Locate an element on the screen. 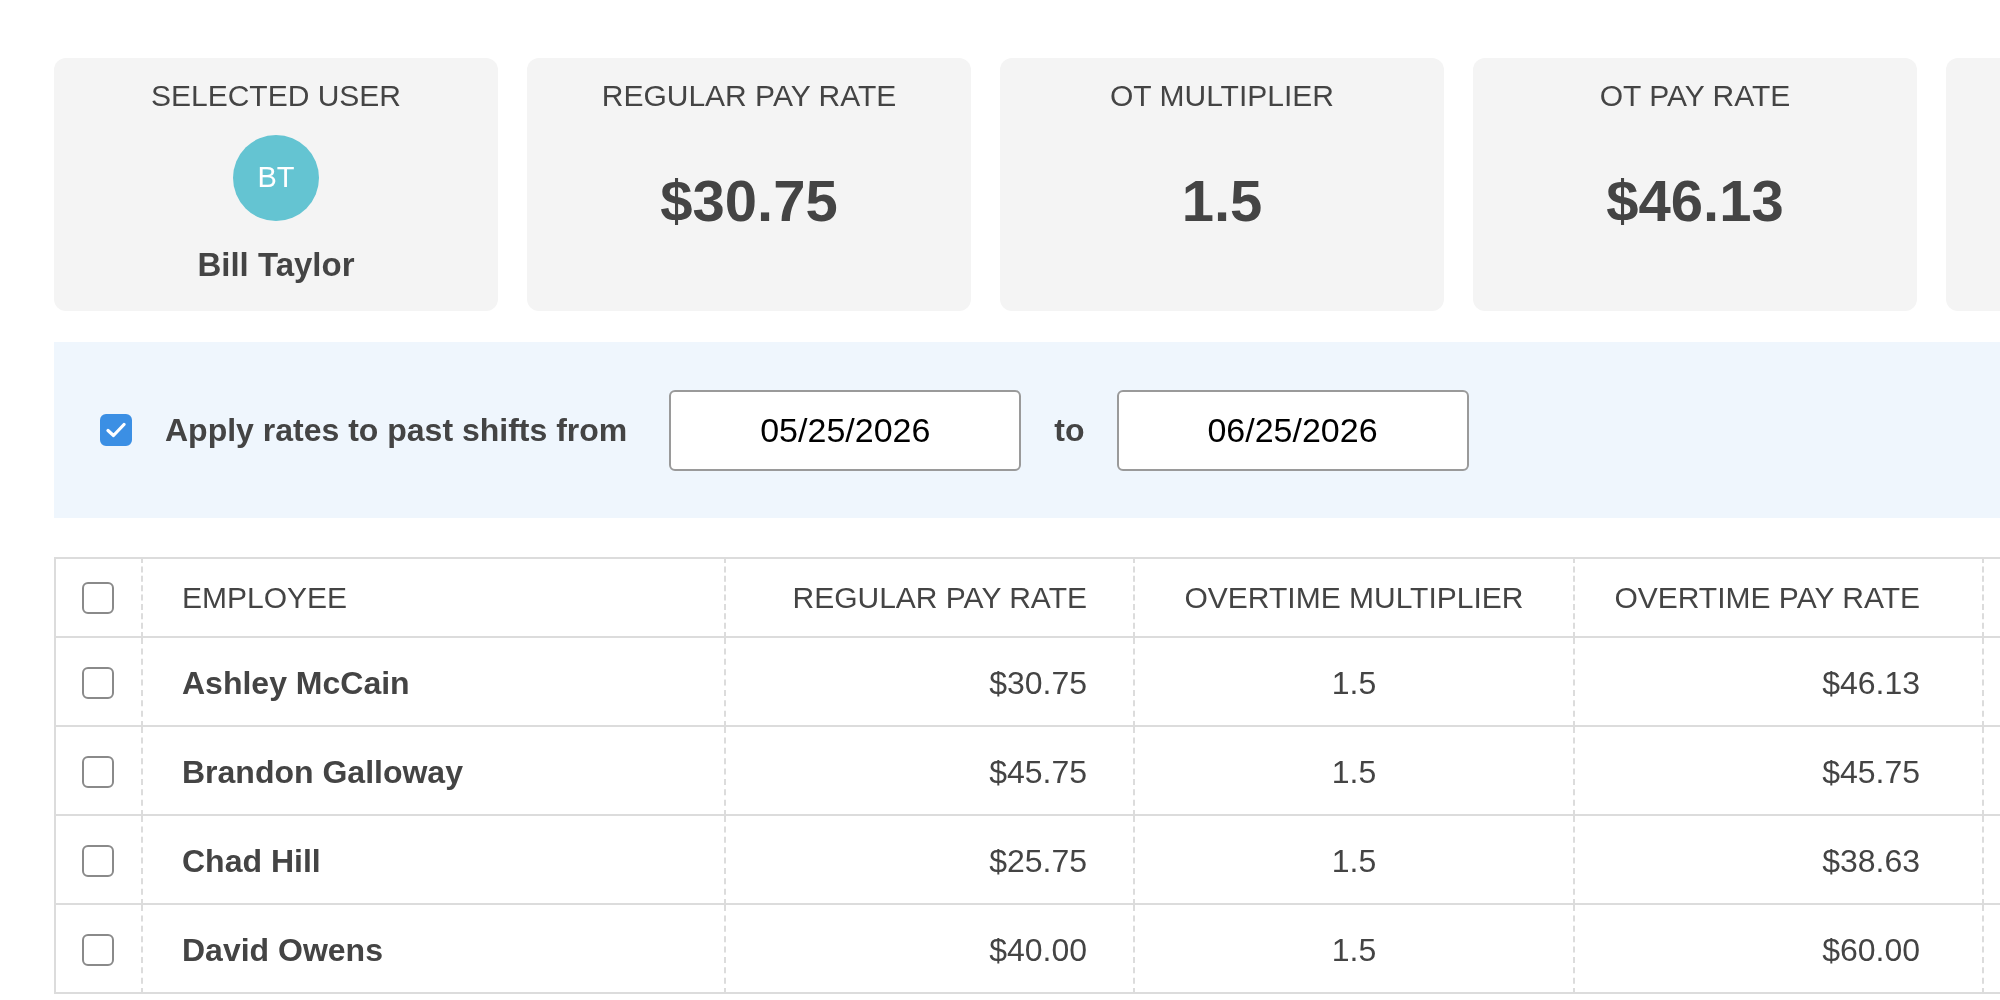 Image resolution: width=2000 pixels, height=1000 pixels. employee-name: Brandon Galloway is located at coordinates (432, 771).